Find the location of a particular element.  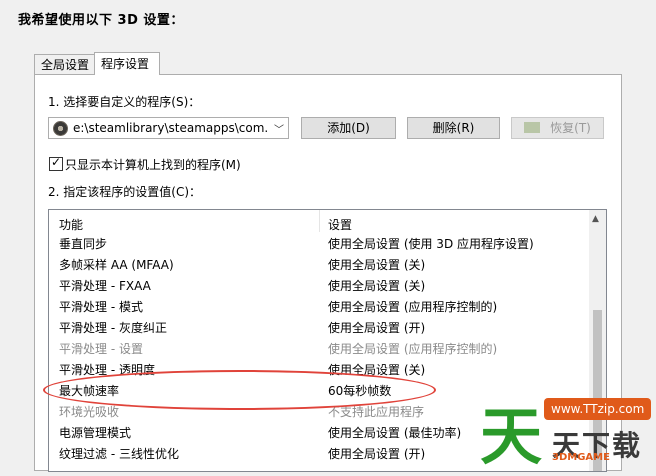

watermark-url: www.TTzip.com is located at coordinates (598, 409).